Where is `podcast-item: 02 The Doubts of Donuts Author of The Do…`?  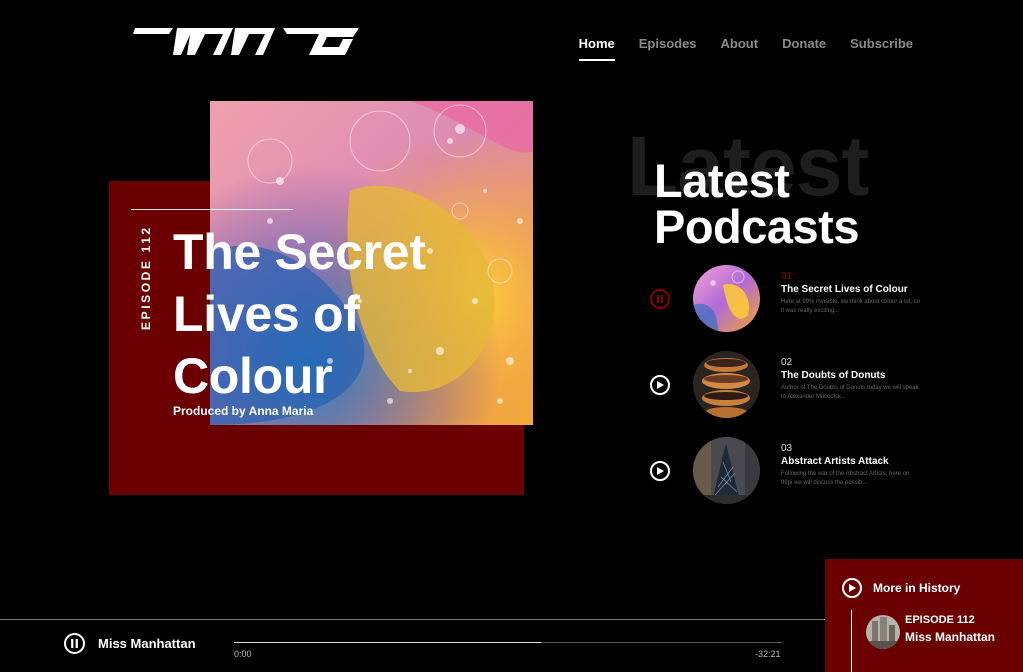
podcast-item: 02 The Doubts of Donuts Author of The Do… is located at coordinates (798, 386).